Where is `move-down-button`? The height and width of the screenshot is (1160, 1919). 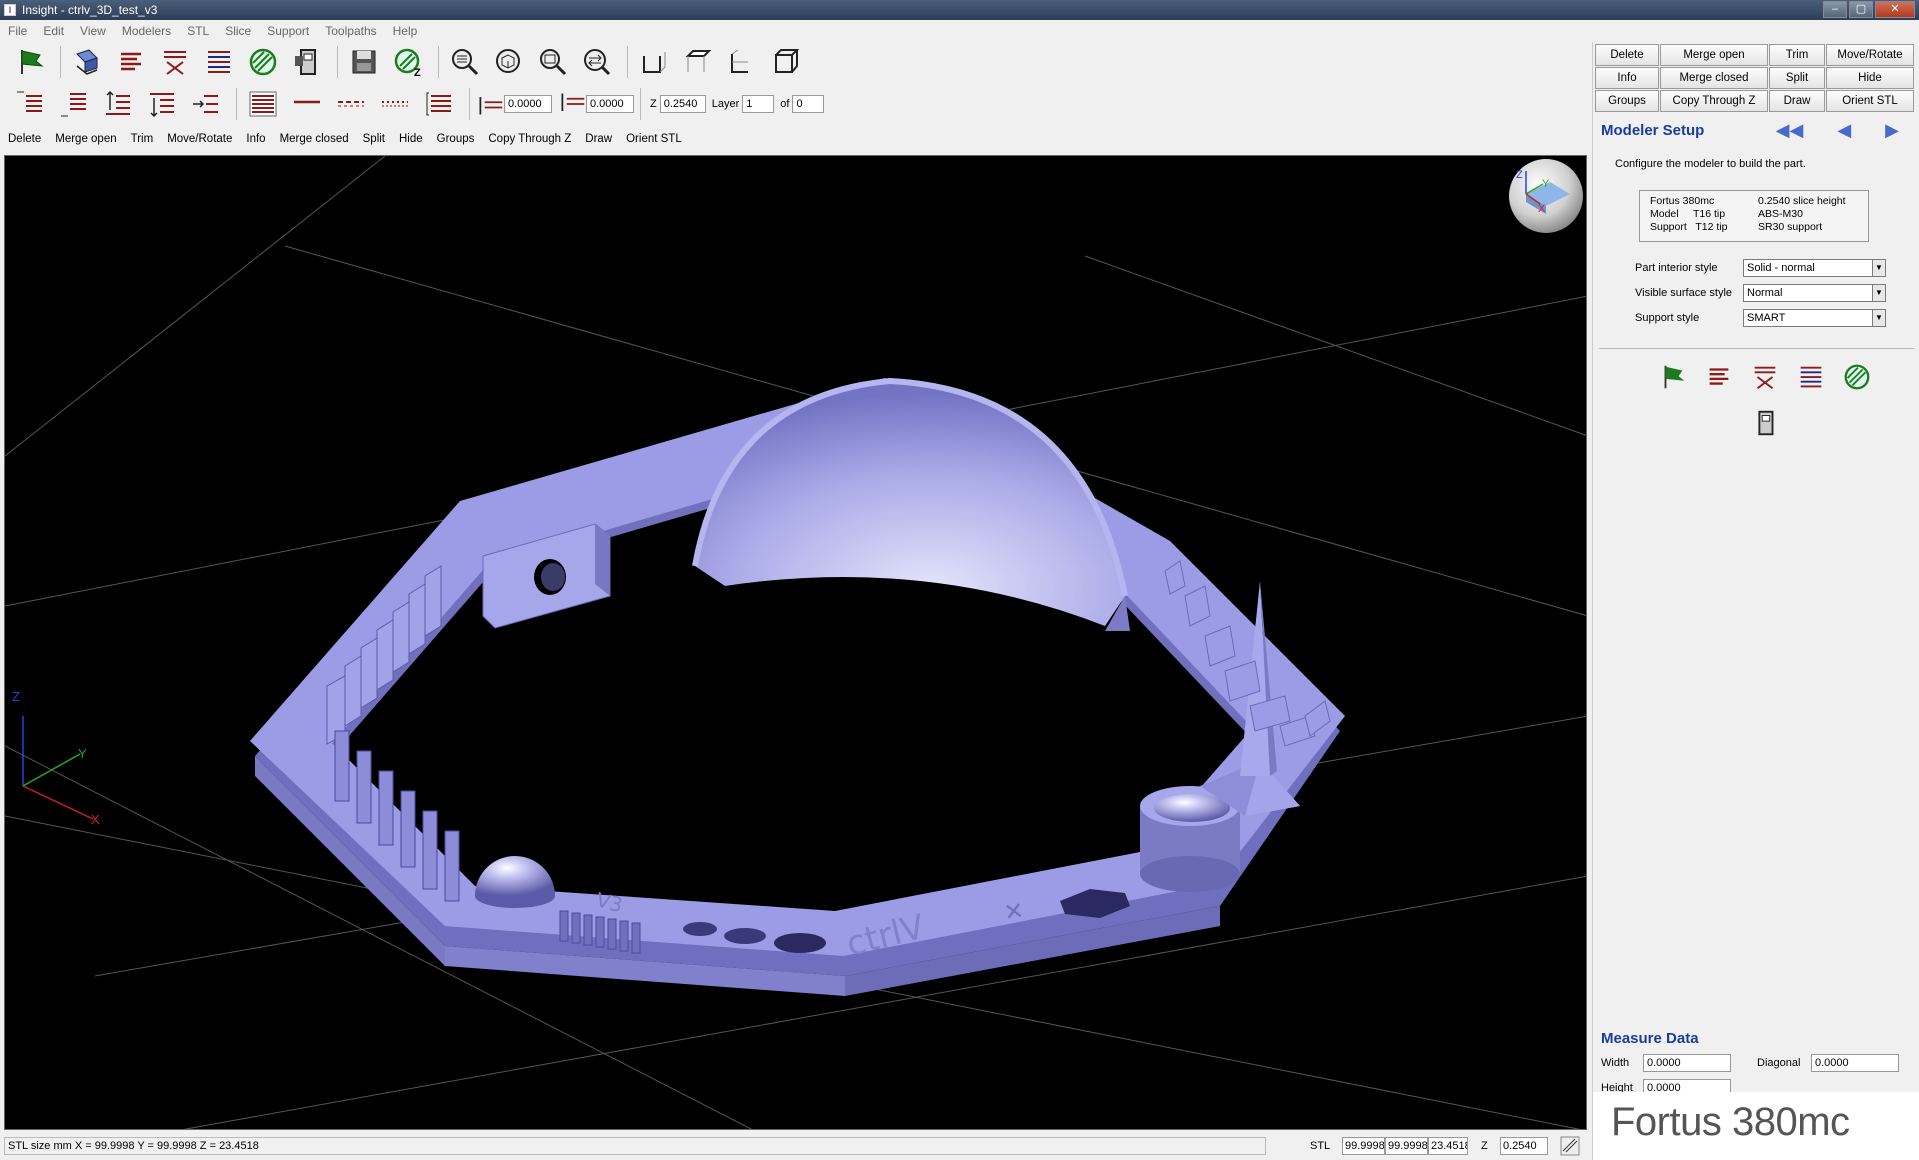
move-down-button is located at coordinates (162, 104).